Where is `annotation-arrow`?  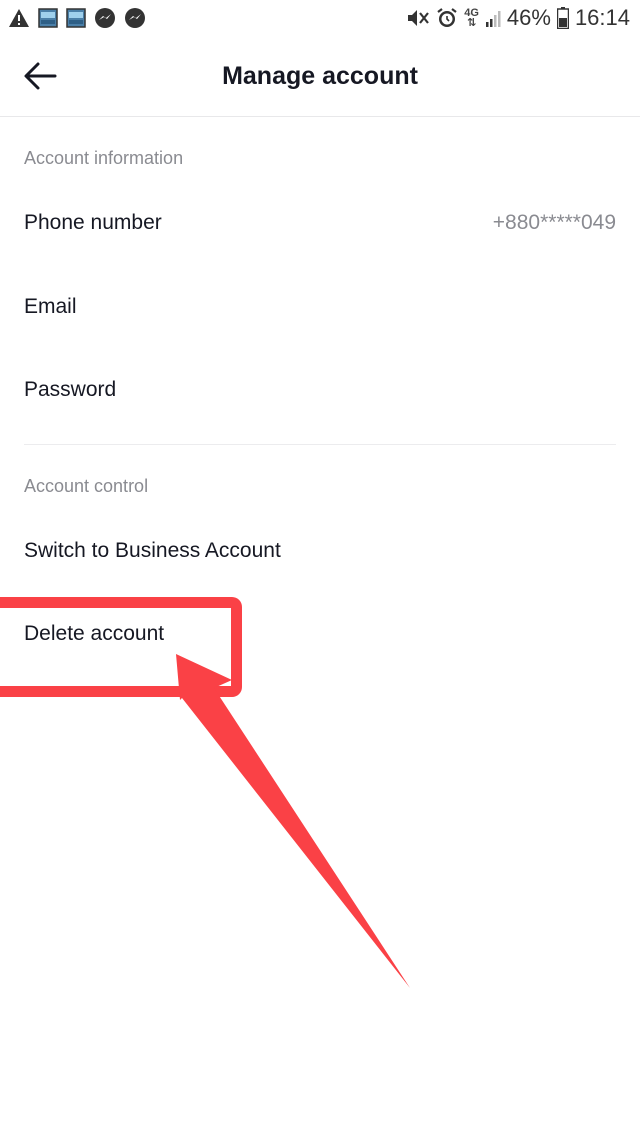
annotation-arrow is located at coordinates (293, 821).